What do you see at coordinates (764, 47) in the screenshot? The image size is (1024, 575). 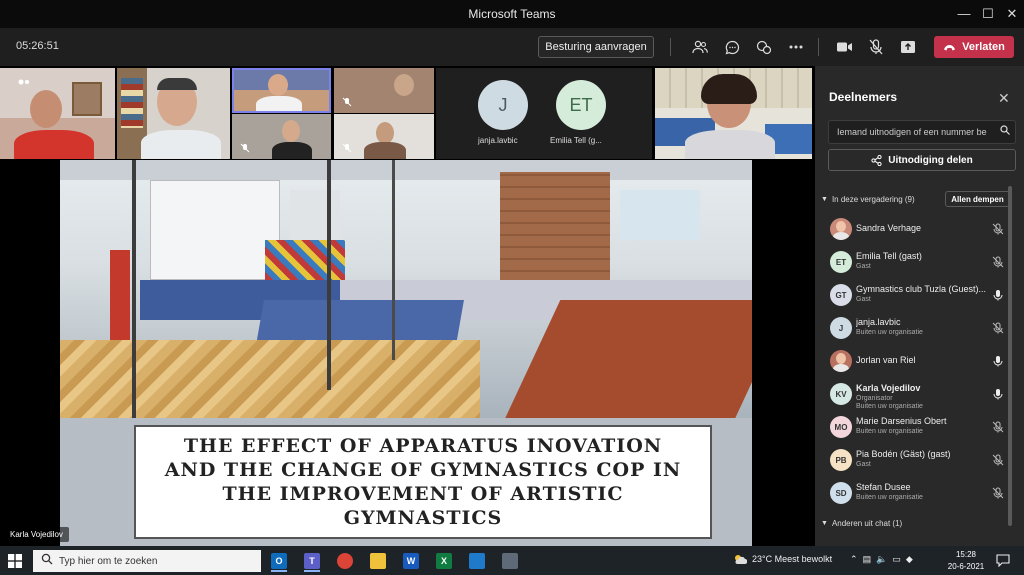 I see `reactions-icon` at bounding box center [764, 47].